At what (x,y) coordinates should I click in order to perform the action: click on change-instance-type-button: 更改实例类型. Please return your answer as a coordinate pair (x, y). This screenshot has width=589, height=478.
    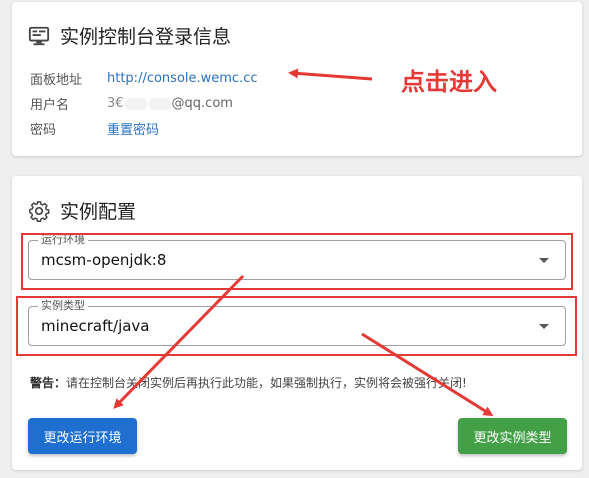
    Looking at the image, I should click on (512, 436).